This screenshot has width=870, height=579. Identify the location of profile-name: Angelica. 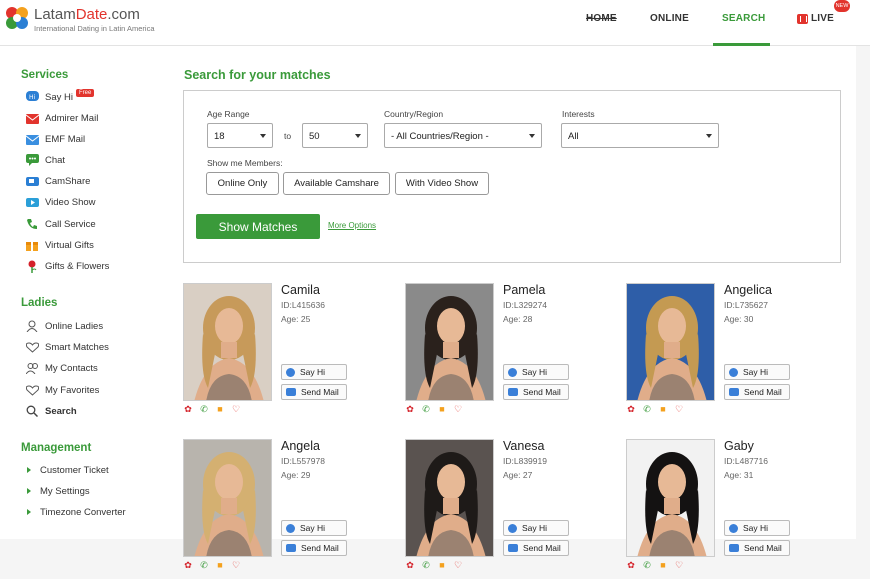
(748, 290).